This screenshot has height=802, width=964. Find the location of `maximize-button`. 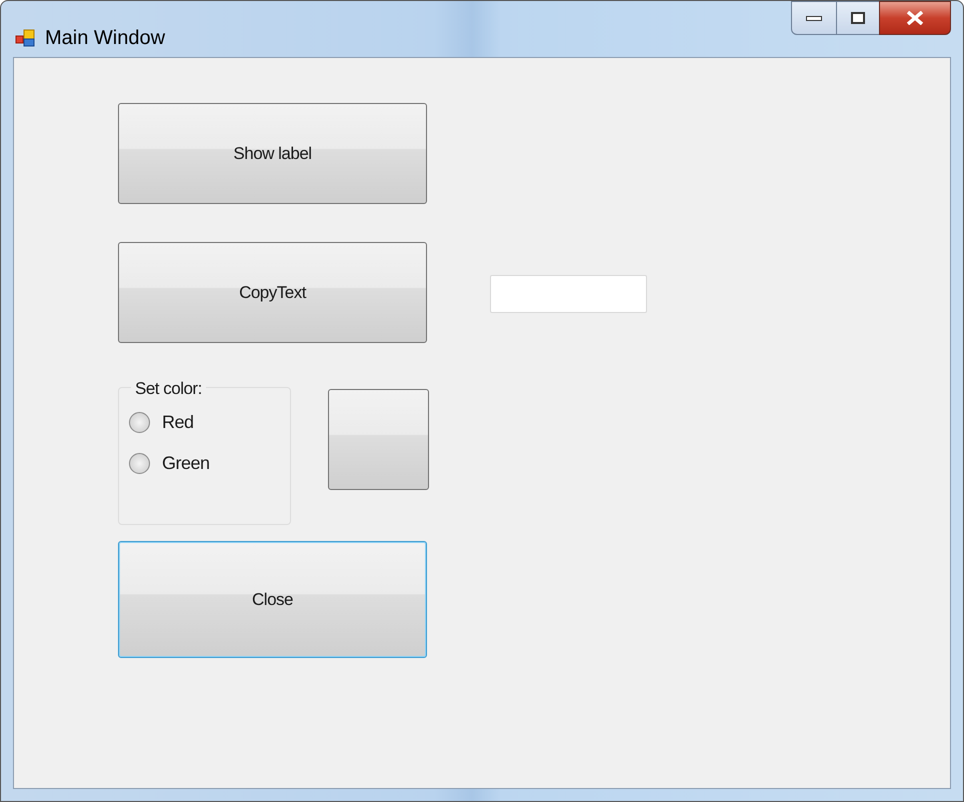

maximize-button is located at coordinates (858, 18).